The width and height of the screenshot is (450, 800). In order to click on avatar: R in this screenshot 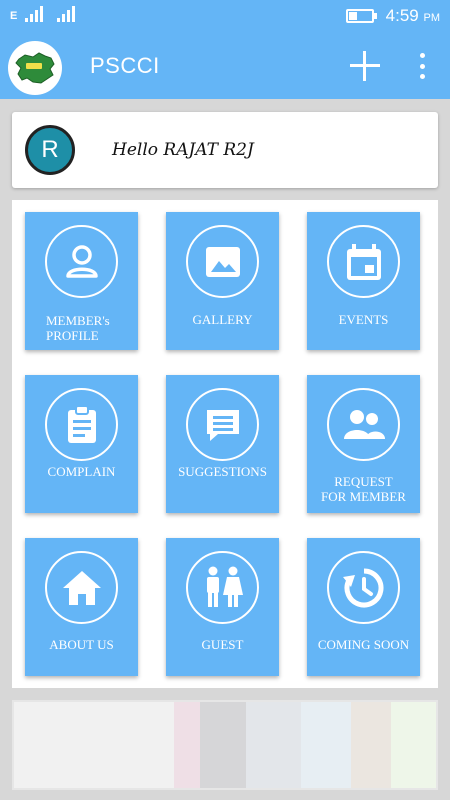, I will do `click(50, 150)`.